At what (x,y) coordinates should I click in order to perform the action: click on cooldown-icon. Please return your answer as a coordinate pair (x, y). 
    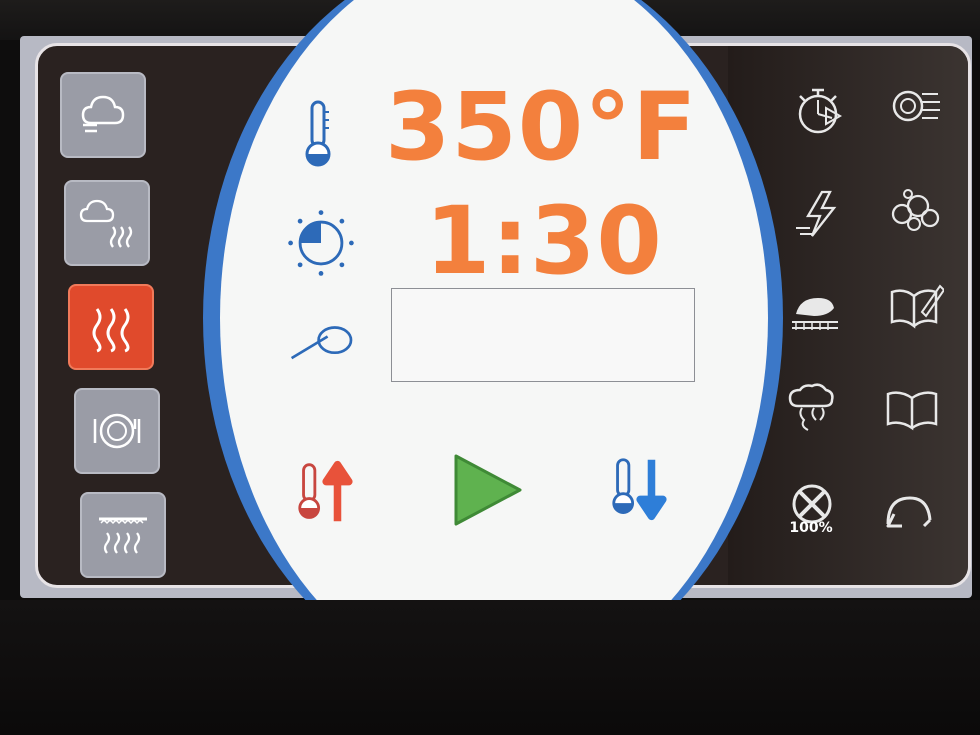
    Looking at the image, I should click on (816, 213).